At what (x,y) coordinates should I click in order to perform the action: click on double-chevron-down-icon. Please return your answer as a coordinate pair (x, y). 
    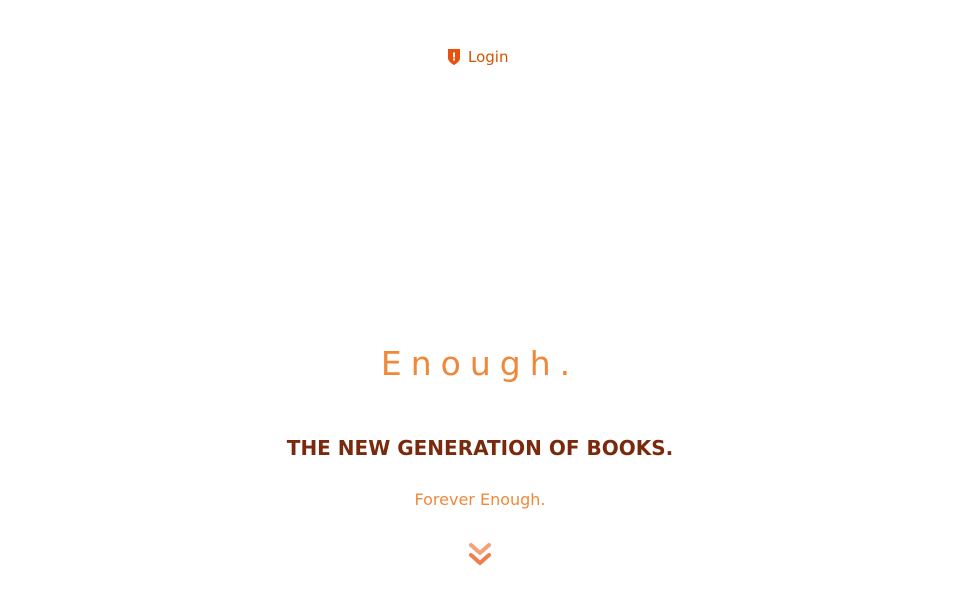
    Looking at the image, I should click on (480, 555).